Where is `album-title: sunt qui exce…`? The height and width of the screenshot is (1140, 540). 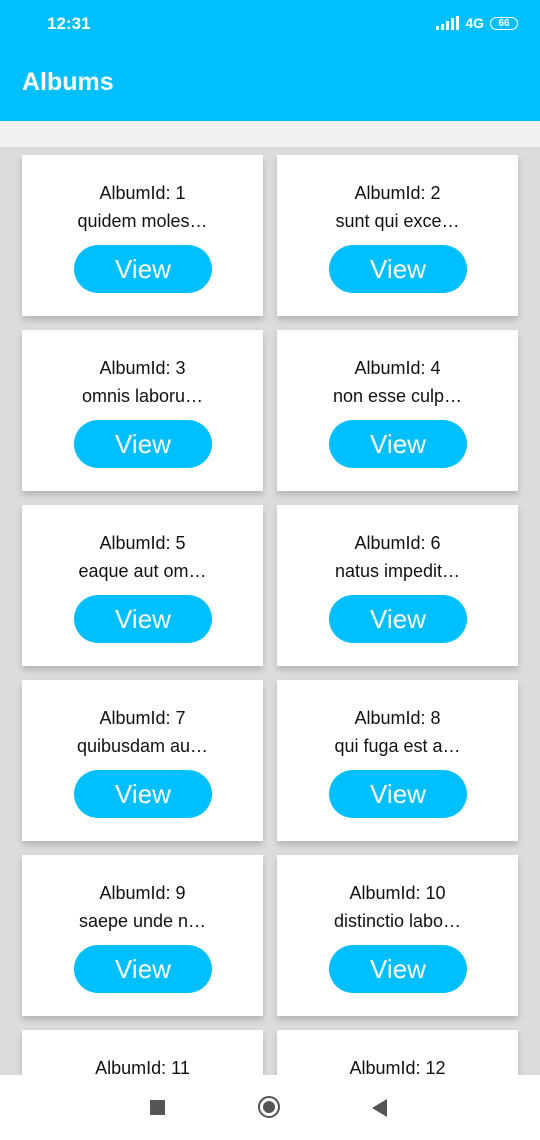
album-title: sunt qui exce… is located at coordinates (397, 221).